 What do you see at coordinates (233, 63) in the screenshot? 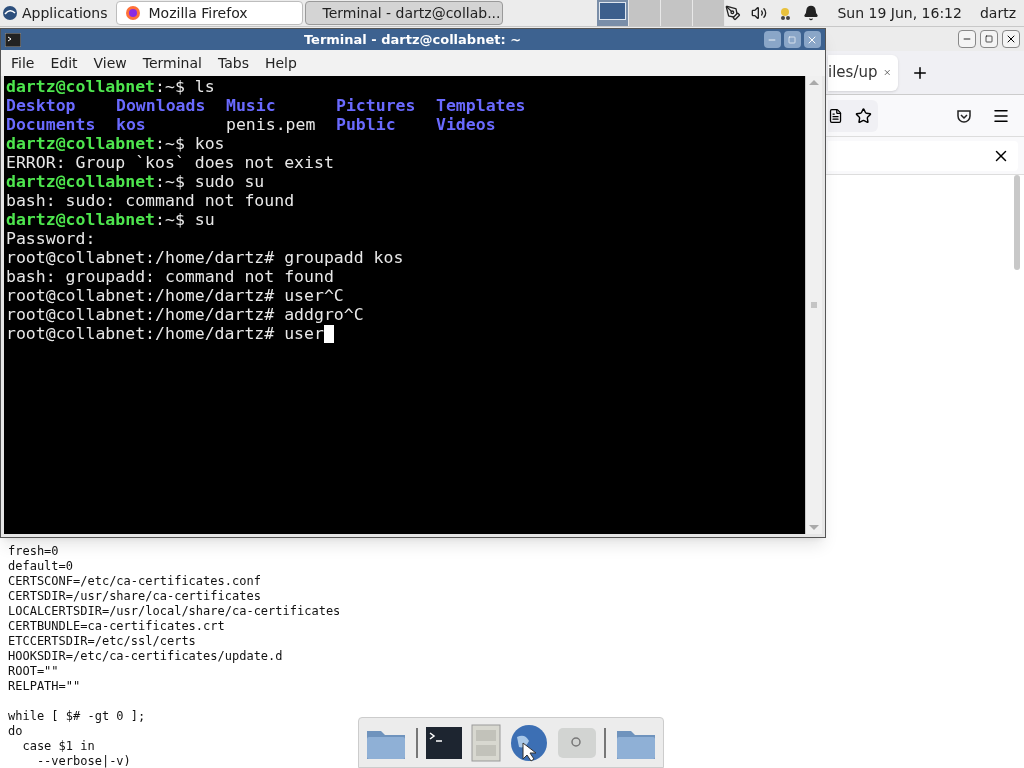
I see `menu-item: Tabs` at bounding box center [233, 63].